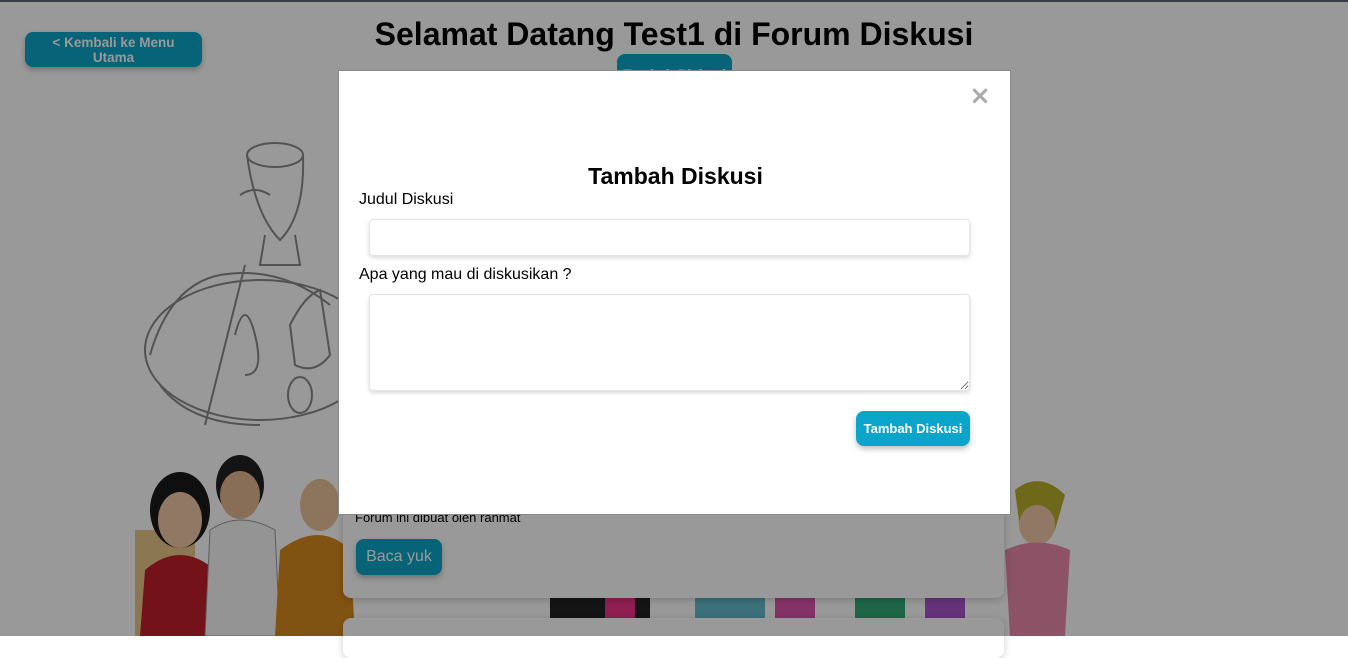 The image size is (1348, 658). I want to click on discussion-desc-textarea, so click(669, 342).